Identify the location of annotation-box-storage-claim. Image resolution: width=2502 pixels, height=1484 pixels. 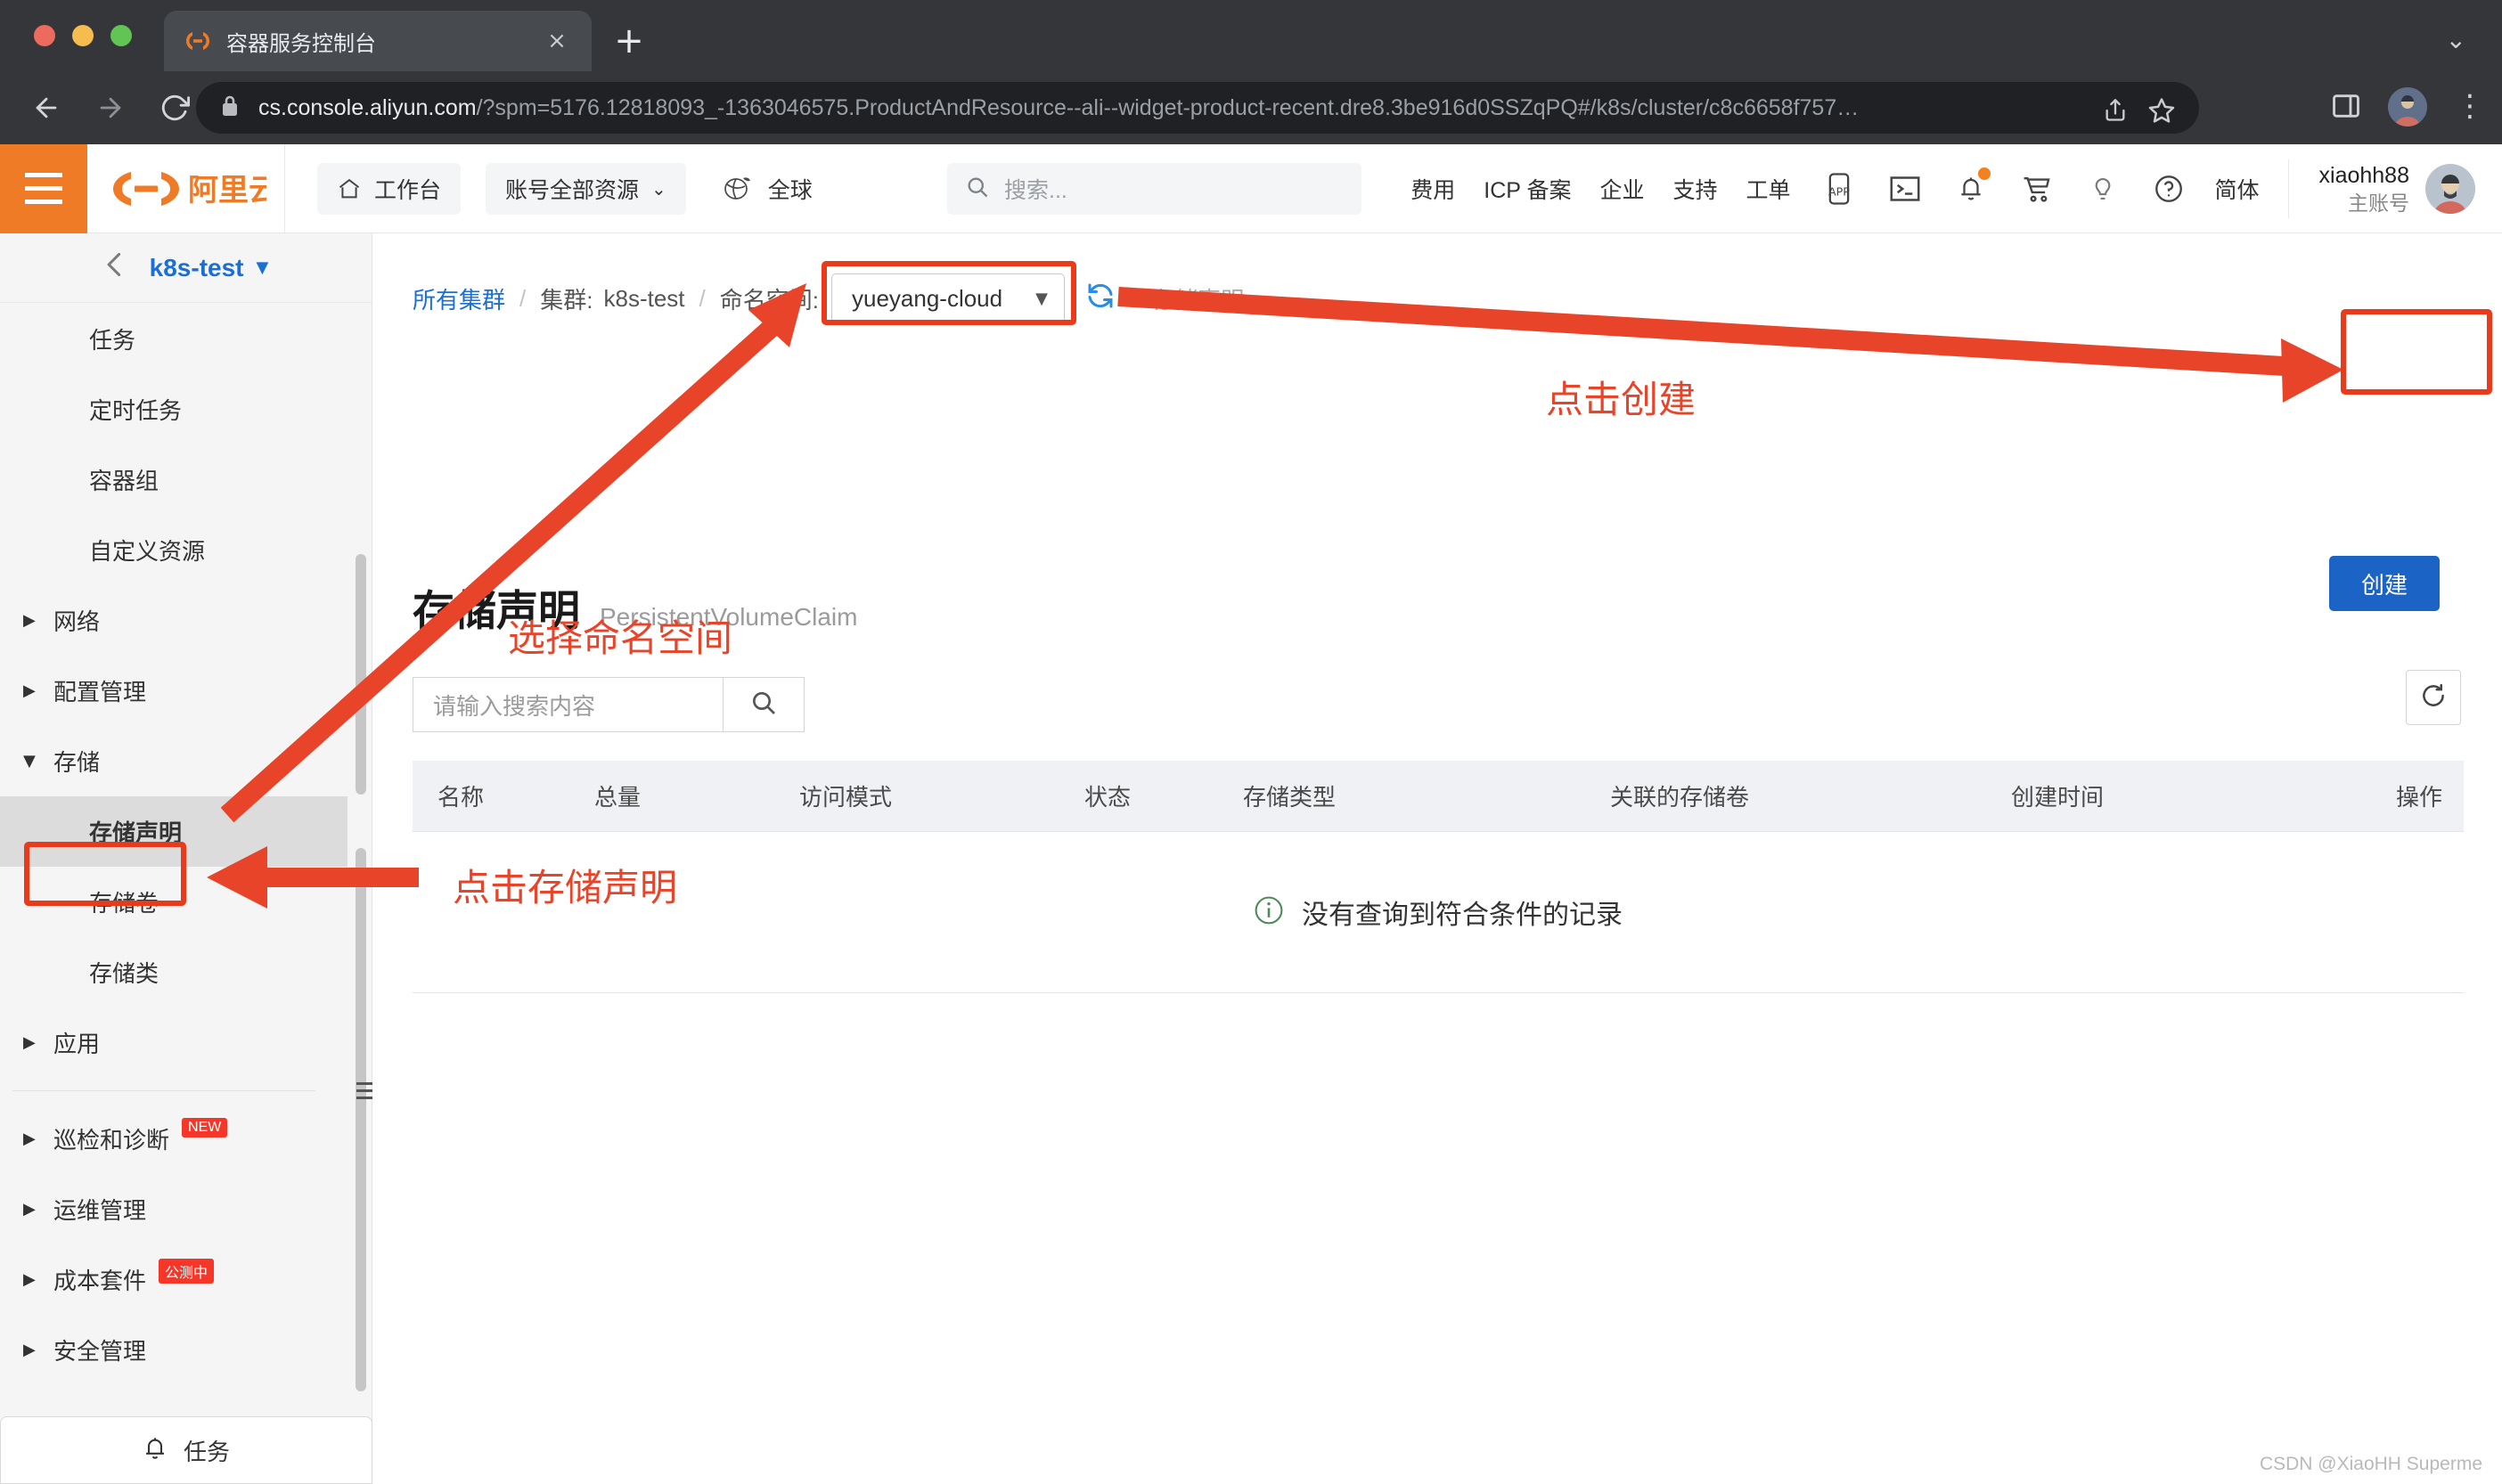
(105, 874).